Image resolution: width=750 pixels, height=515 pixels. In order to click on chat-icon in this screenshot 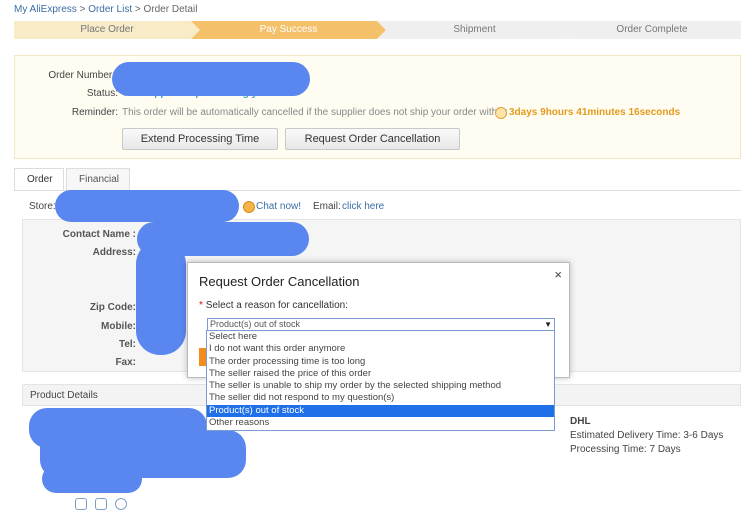, I will do `click(249, 207)`.